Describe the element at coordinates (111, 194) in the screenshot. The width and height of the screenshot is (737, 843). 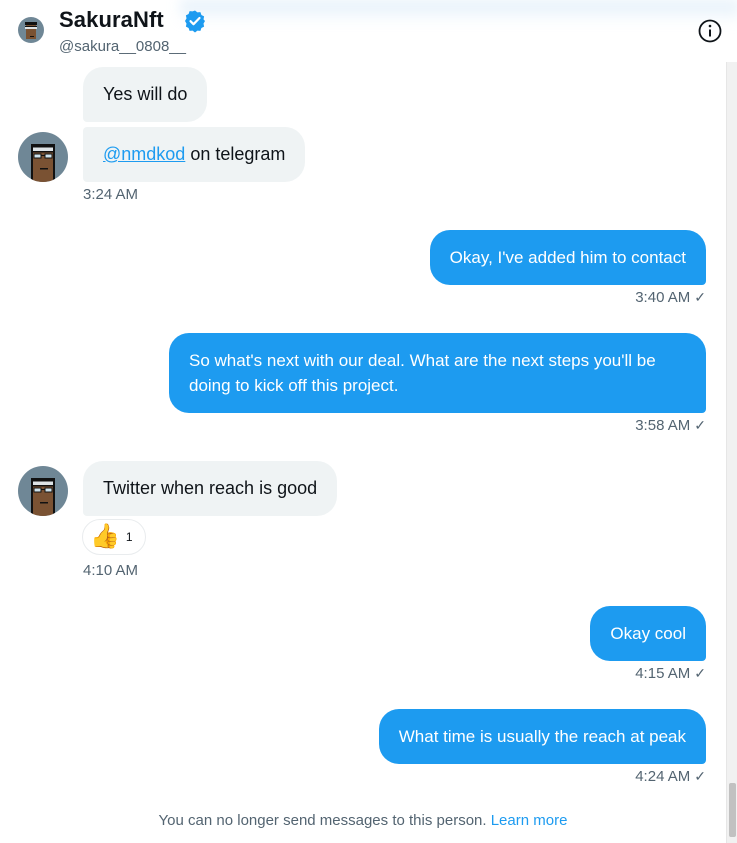
I see `message-timestamp: 3:24 AM` at that location.